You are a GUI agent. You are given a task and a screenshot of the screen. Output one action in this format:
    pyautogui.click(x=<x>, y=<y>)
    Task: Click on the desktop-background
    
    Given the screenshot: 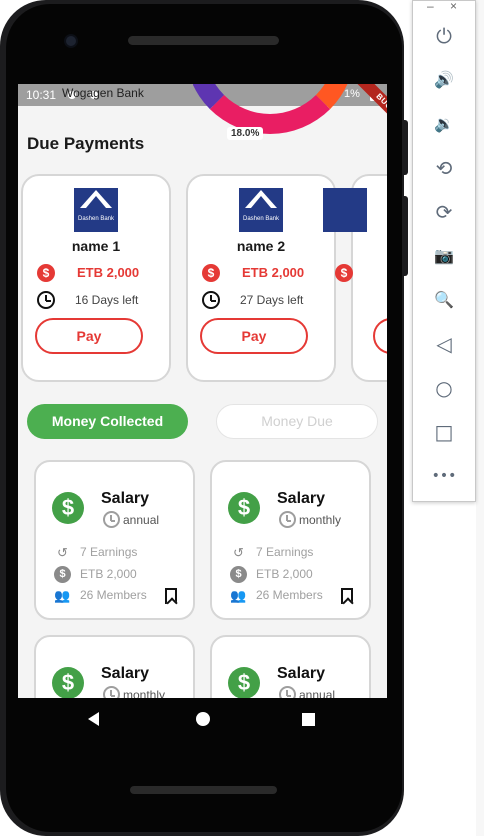 What is the action you would take?
    pyautogui.click(x=480, y=418)
    